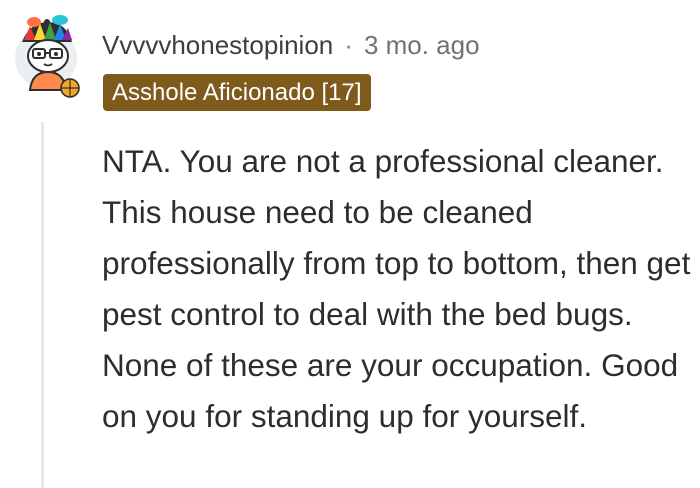 The height and width of the screenshot is (488, 700). Describe the element at coordinates (217, 45) in the screenshot. I see `username-link: Vvvvvhonestopinion` at that location.